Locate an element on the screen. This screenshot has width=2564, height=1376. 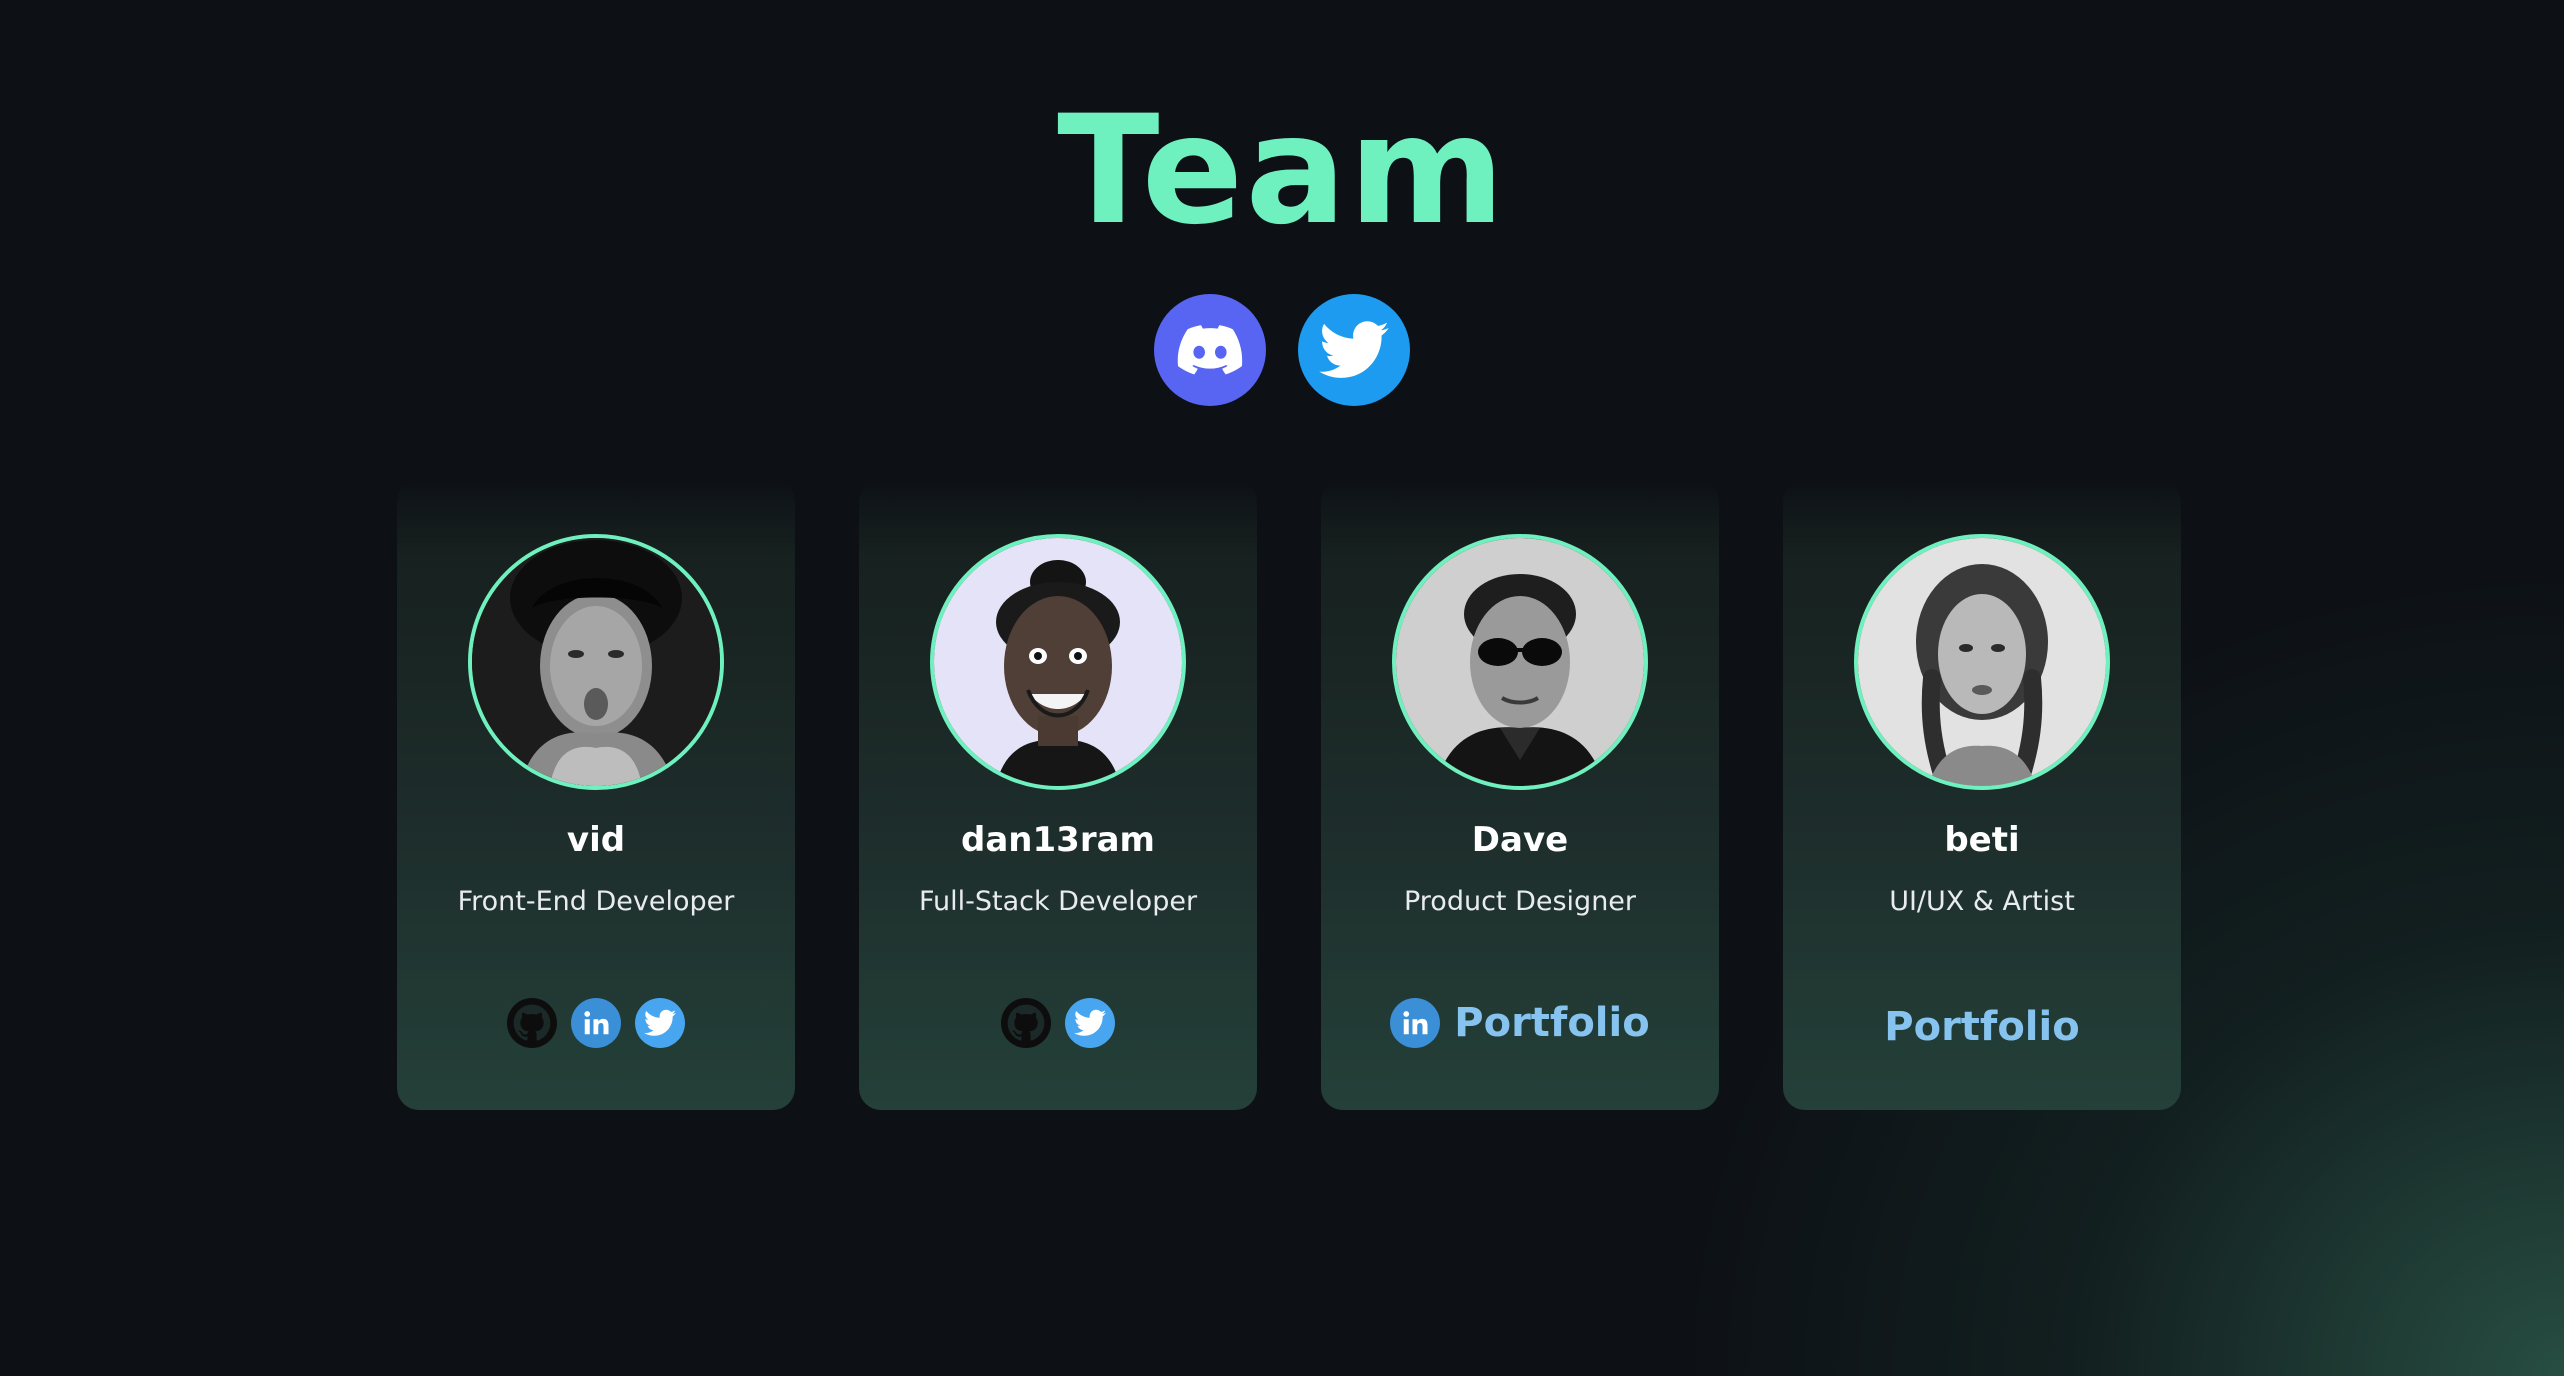
avatar-photo-dan13ram is located at coordinates (1058, 662).